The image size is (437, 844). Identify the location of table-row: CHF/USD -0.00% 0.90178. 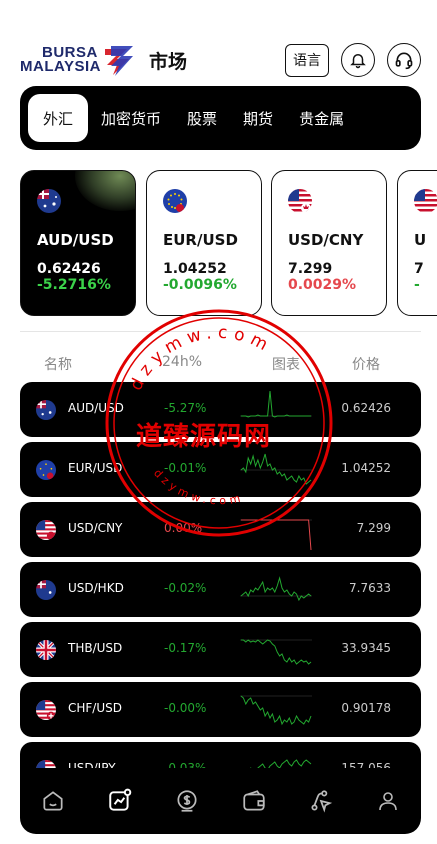
(220, 709).